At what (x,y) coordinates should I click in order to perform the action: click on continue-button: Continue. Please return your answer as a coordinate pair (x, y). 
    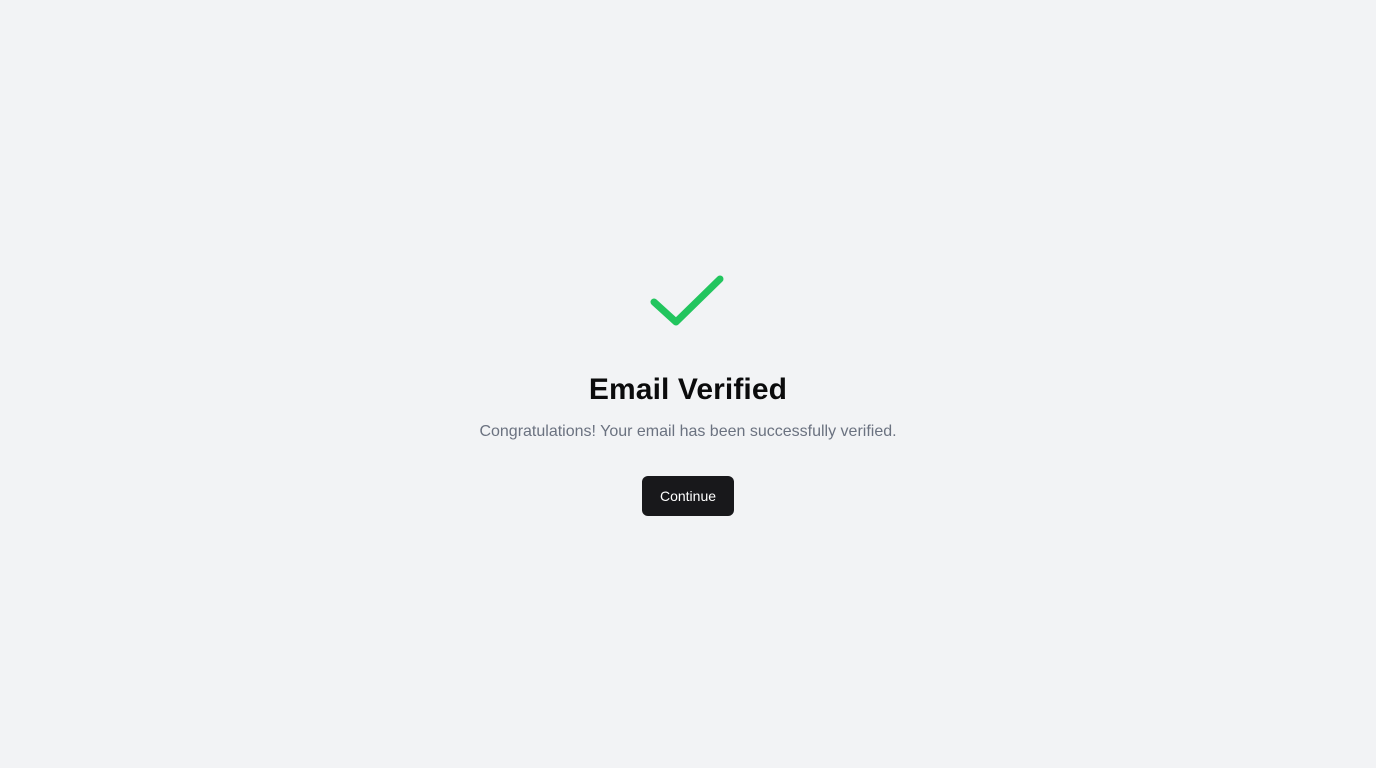
    Looking at the image, I should click on (688, 496).